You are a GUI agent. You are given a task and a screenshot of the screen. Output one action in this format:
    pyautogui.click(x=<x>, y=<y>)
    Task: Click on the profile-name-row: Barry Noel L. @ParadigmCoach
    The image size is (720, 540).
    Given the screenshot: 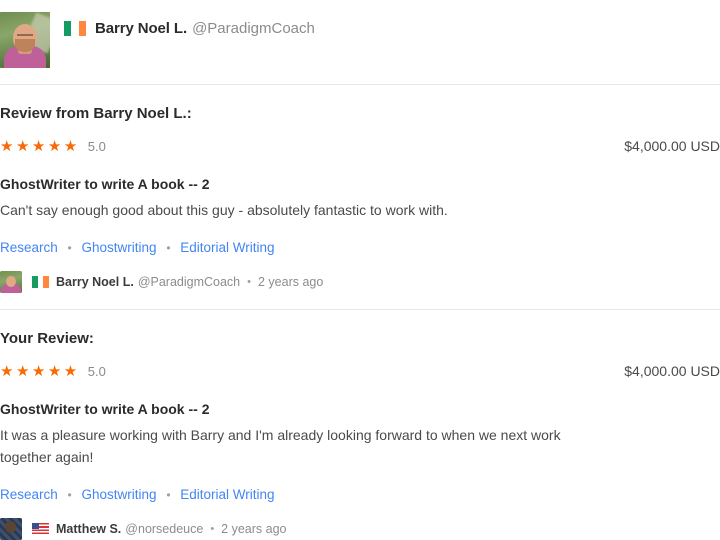 What is the action you would take?
    pyautogui.click(x=189, y=24)
    